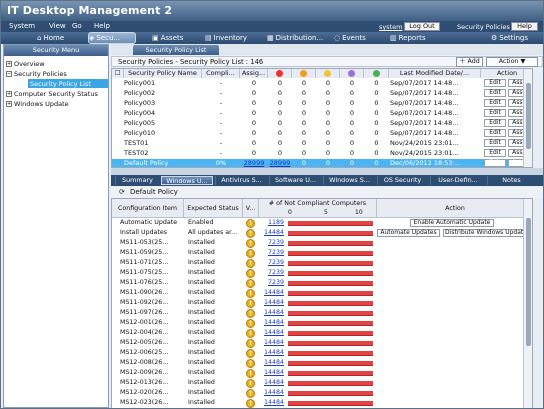 Image resolution: width=544 pixels, height=409 pixels. Describe the element at coordinates (322, 284) in the screenshot. I see `compliance-row: MS11-076(25... Installed! 7239` at that location.